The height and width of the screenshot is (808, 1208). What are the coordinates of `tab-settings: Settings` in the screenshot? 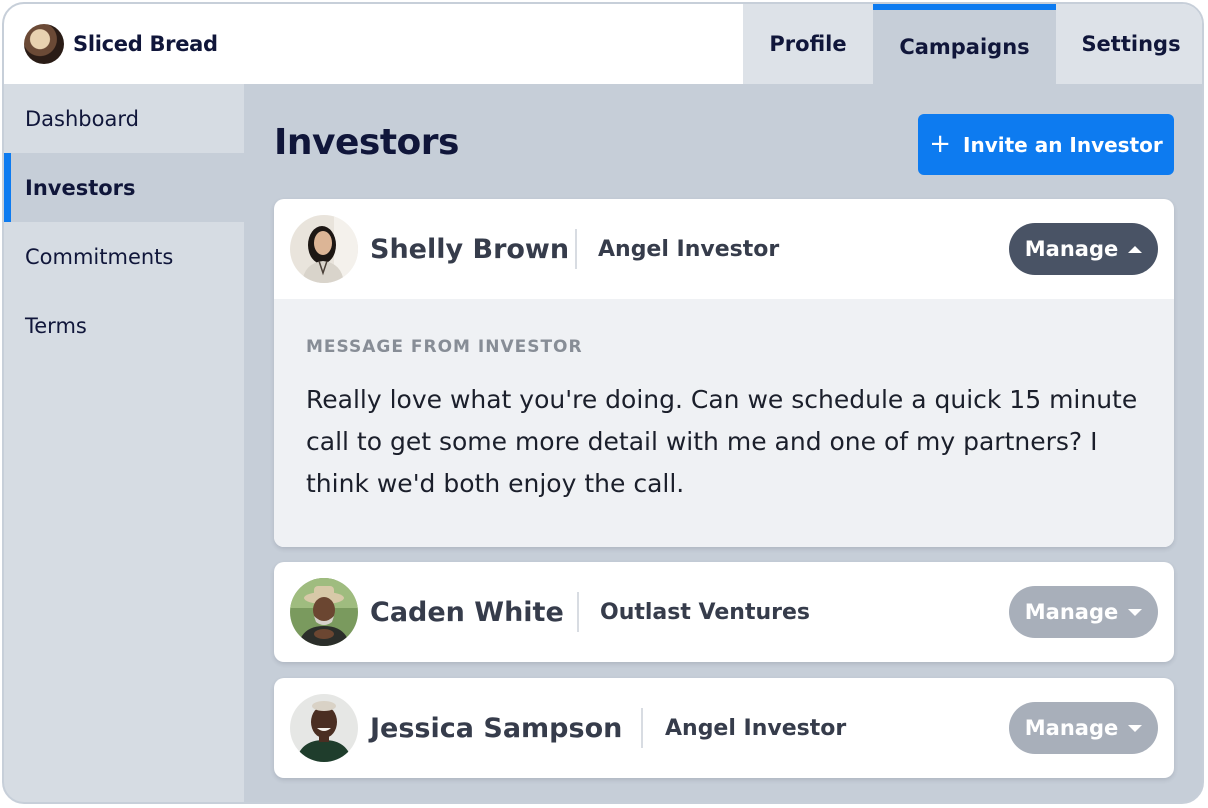 It's located at (1129, 44).